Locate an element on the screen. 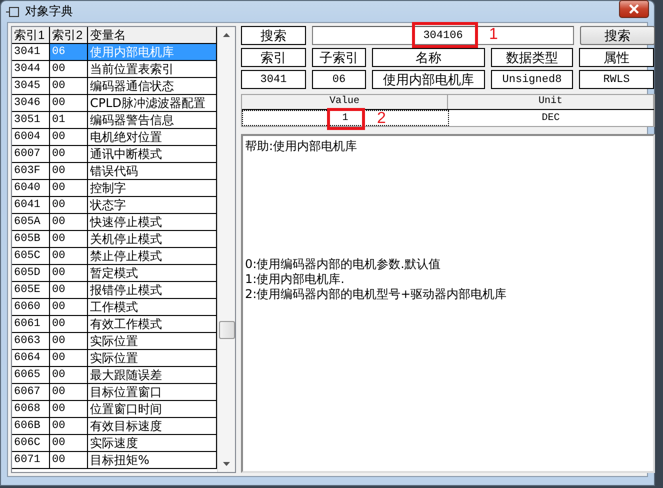 This screenshot has width=663, height=488. field-value: 使用内部电机库 is located at coordinates (428, 79).